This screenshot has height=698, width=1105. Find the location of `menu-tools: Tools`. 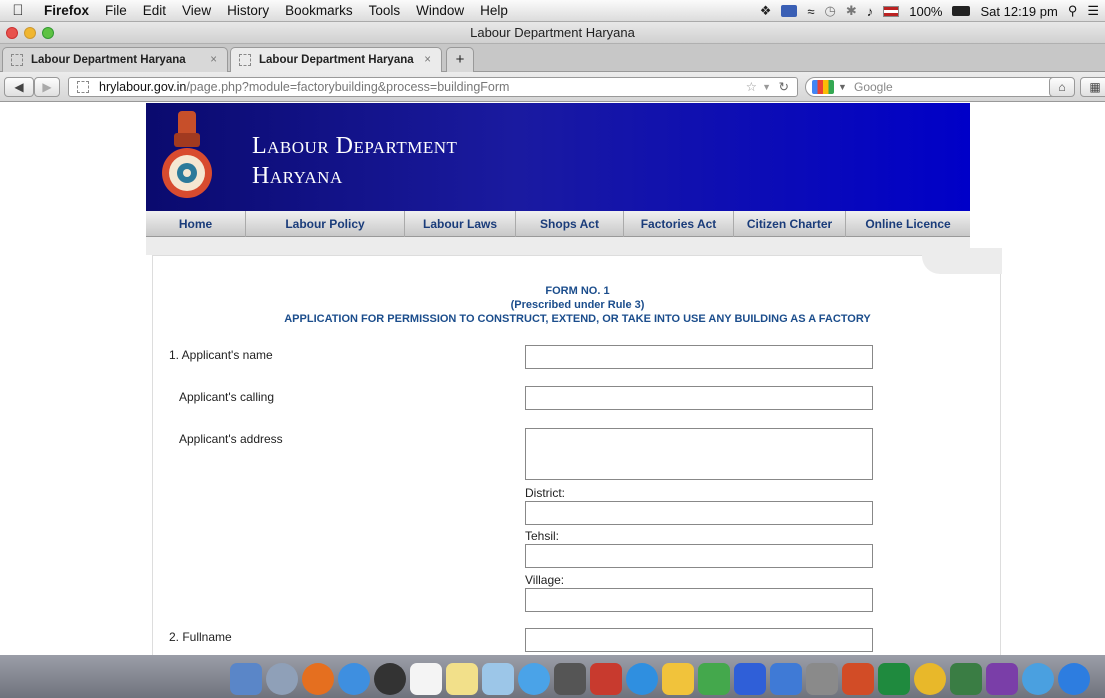

menu-tools: Tools is located at coordinates (385, 10).